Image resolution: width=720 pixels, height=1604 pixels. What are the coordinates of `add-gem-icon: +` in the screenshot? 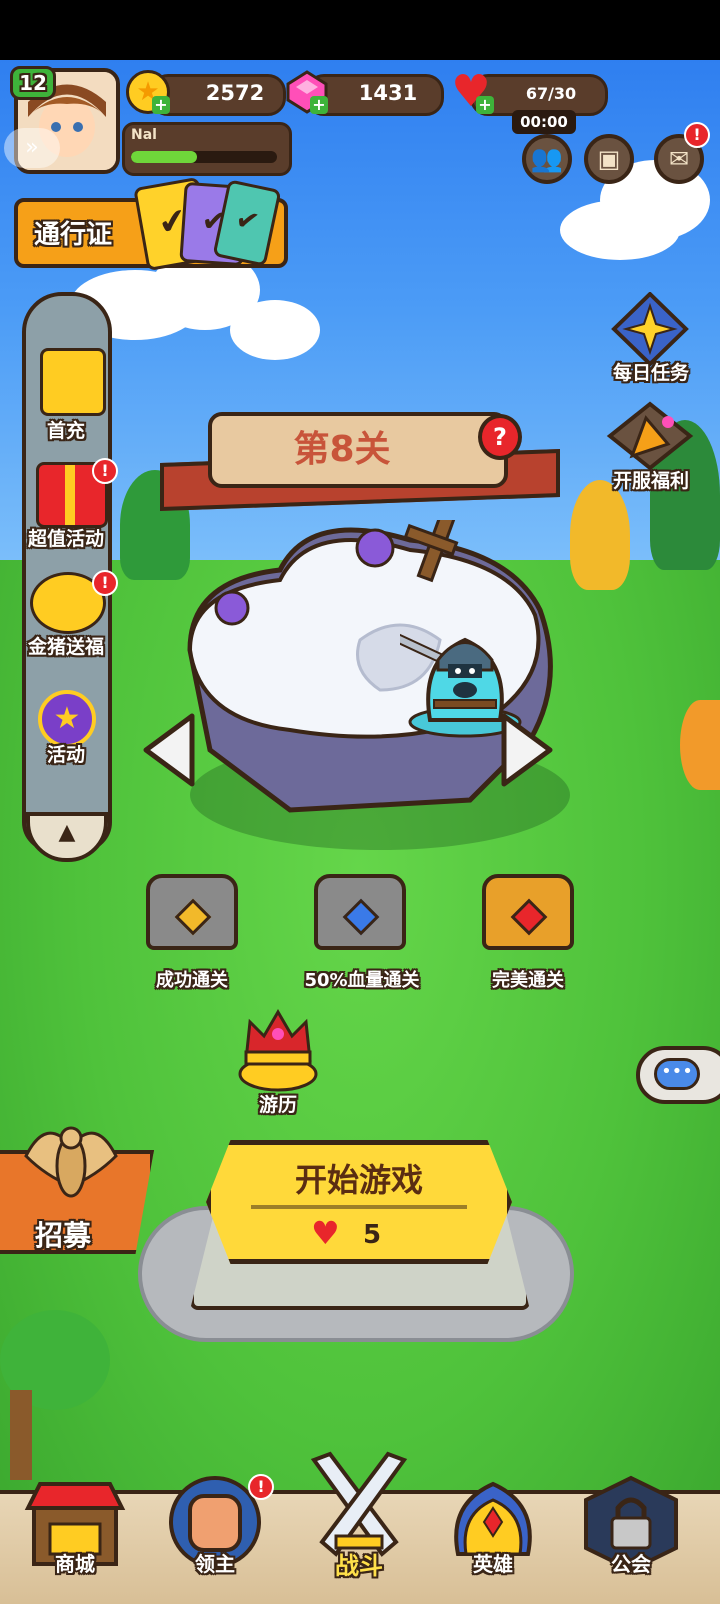 It's located at (319, 105).